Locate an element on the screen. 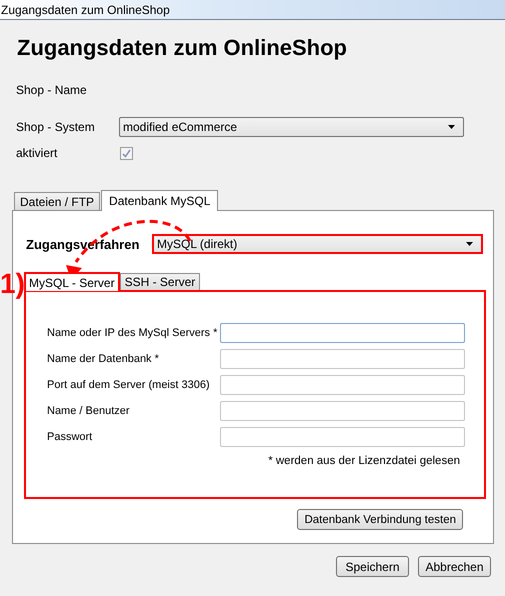 The height and width of the screenshot is (596, 505). field-label: Shop - Name is located at coordinates (52, 90).